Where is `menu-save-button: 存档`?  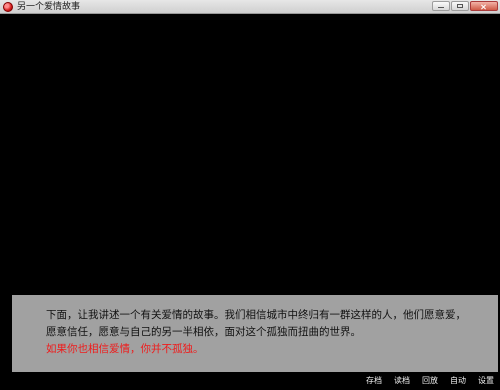 menu-save-button: 存档 is located at coordinates (374, 381).